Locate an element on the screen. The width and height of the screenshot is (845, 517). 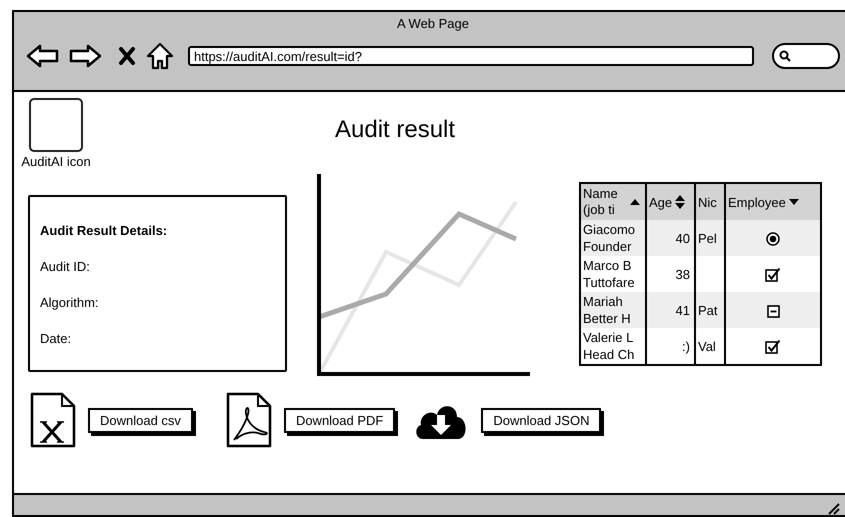
field-label: Algorithm: is located at coordinates (69, 302).